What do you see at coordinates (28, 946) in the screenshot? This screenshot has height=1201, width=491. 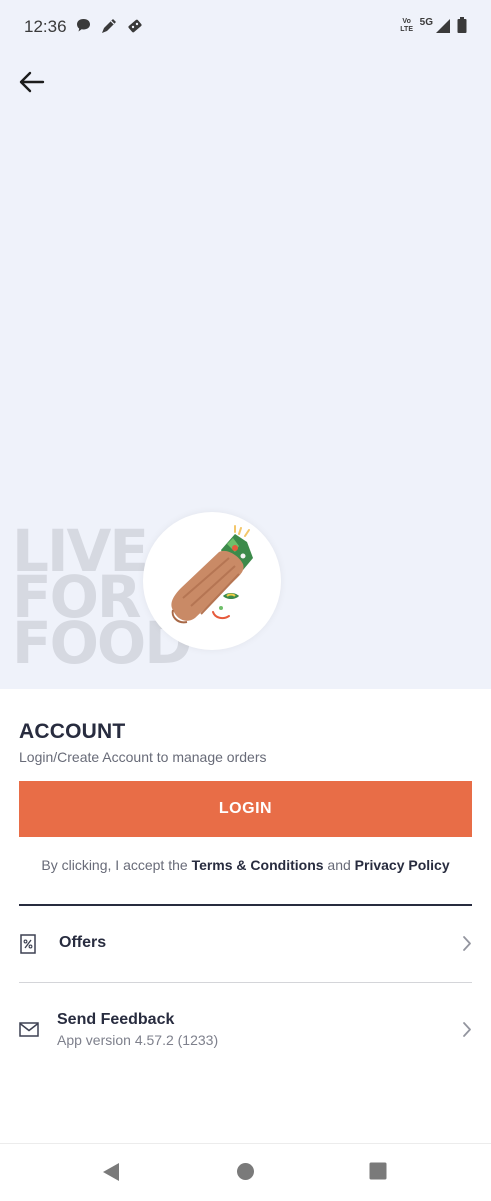 I see `offers-icon` at bounding box center [28, 946].